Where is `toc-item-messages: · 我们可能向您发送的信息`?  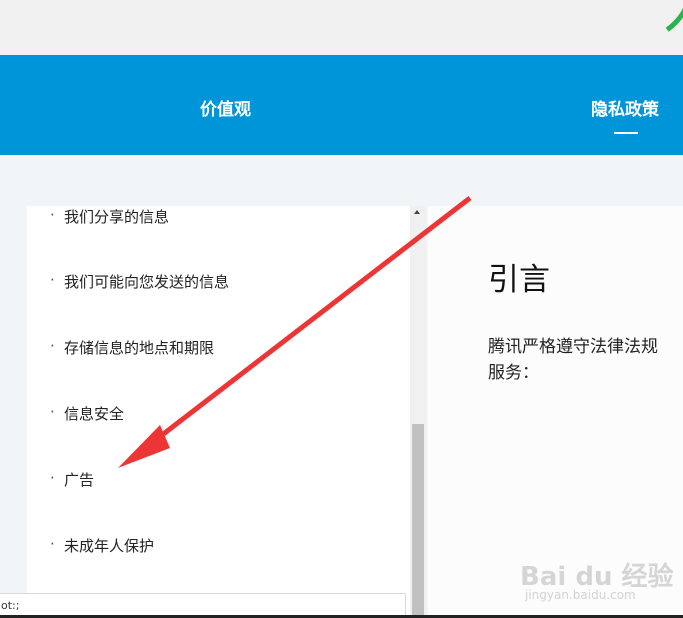
toc-item-messages: · 我们可能向您发送的信息 is located at coordinates (140, 281).